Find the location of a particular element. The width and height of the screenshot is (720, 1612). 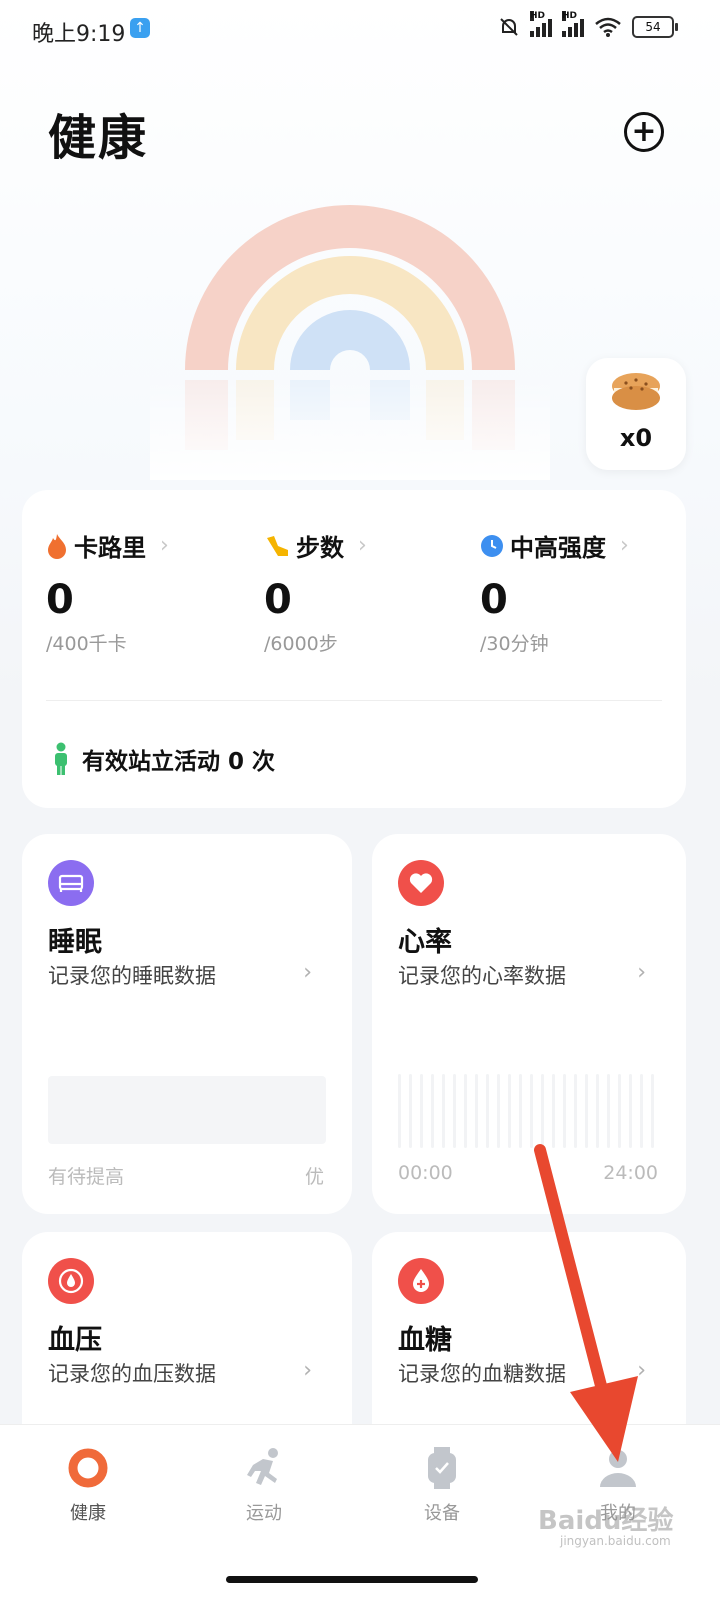

heart-rate-chart is located at coordinates (529, 1111).